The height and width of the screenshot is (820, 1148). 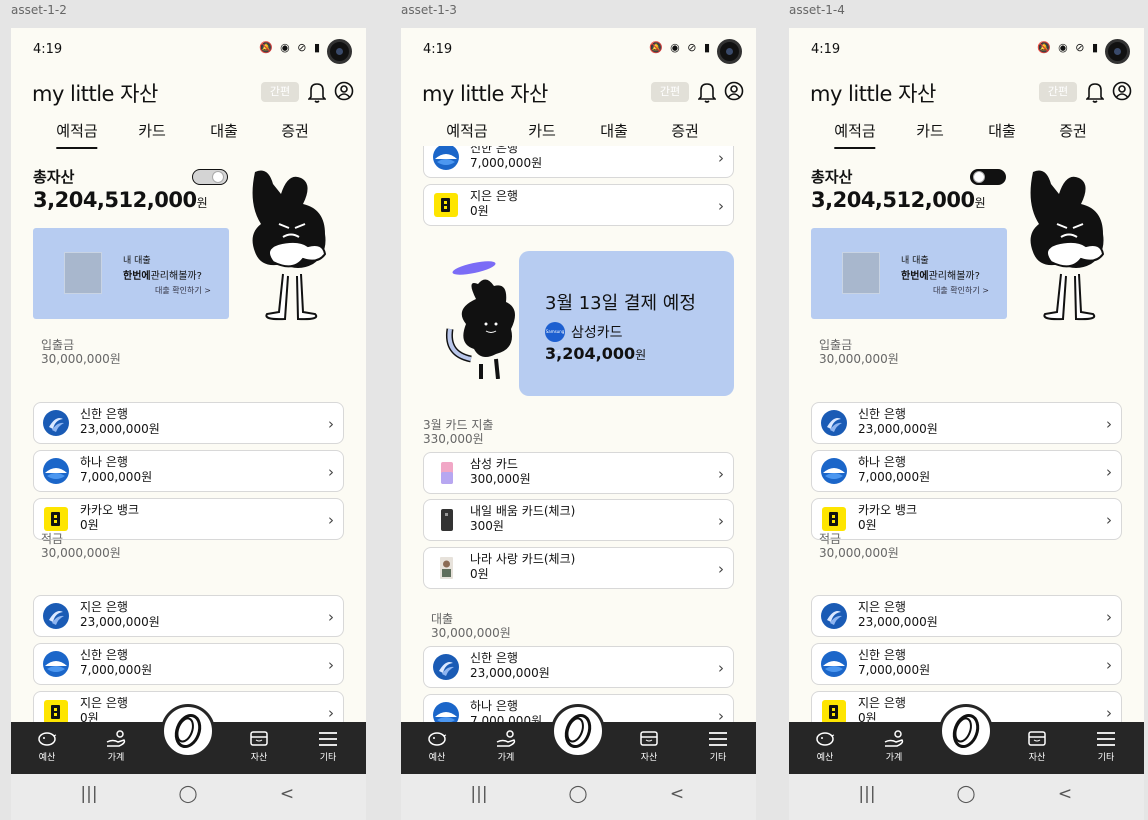 What do you see at coordinates (836, 345) in the screenshot?
I see `section-label: 입출금` at bounding box center [836, 345].